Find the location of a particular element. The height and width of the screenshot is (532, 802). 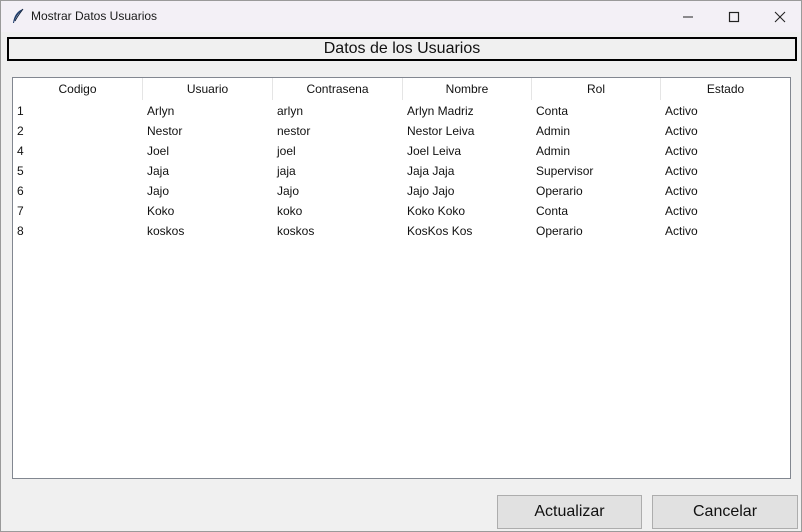

minimize-icon is located at coordinates (688, 16).